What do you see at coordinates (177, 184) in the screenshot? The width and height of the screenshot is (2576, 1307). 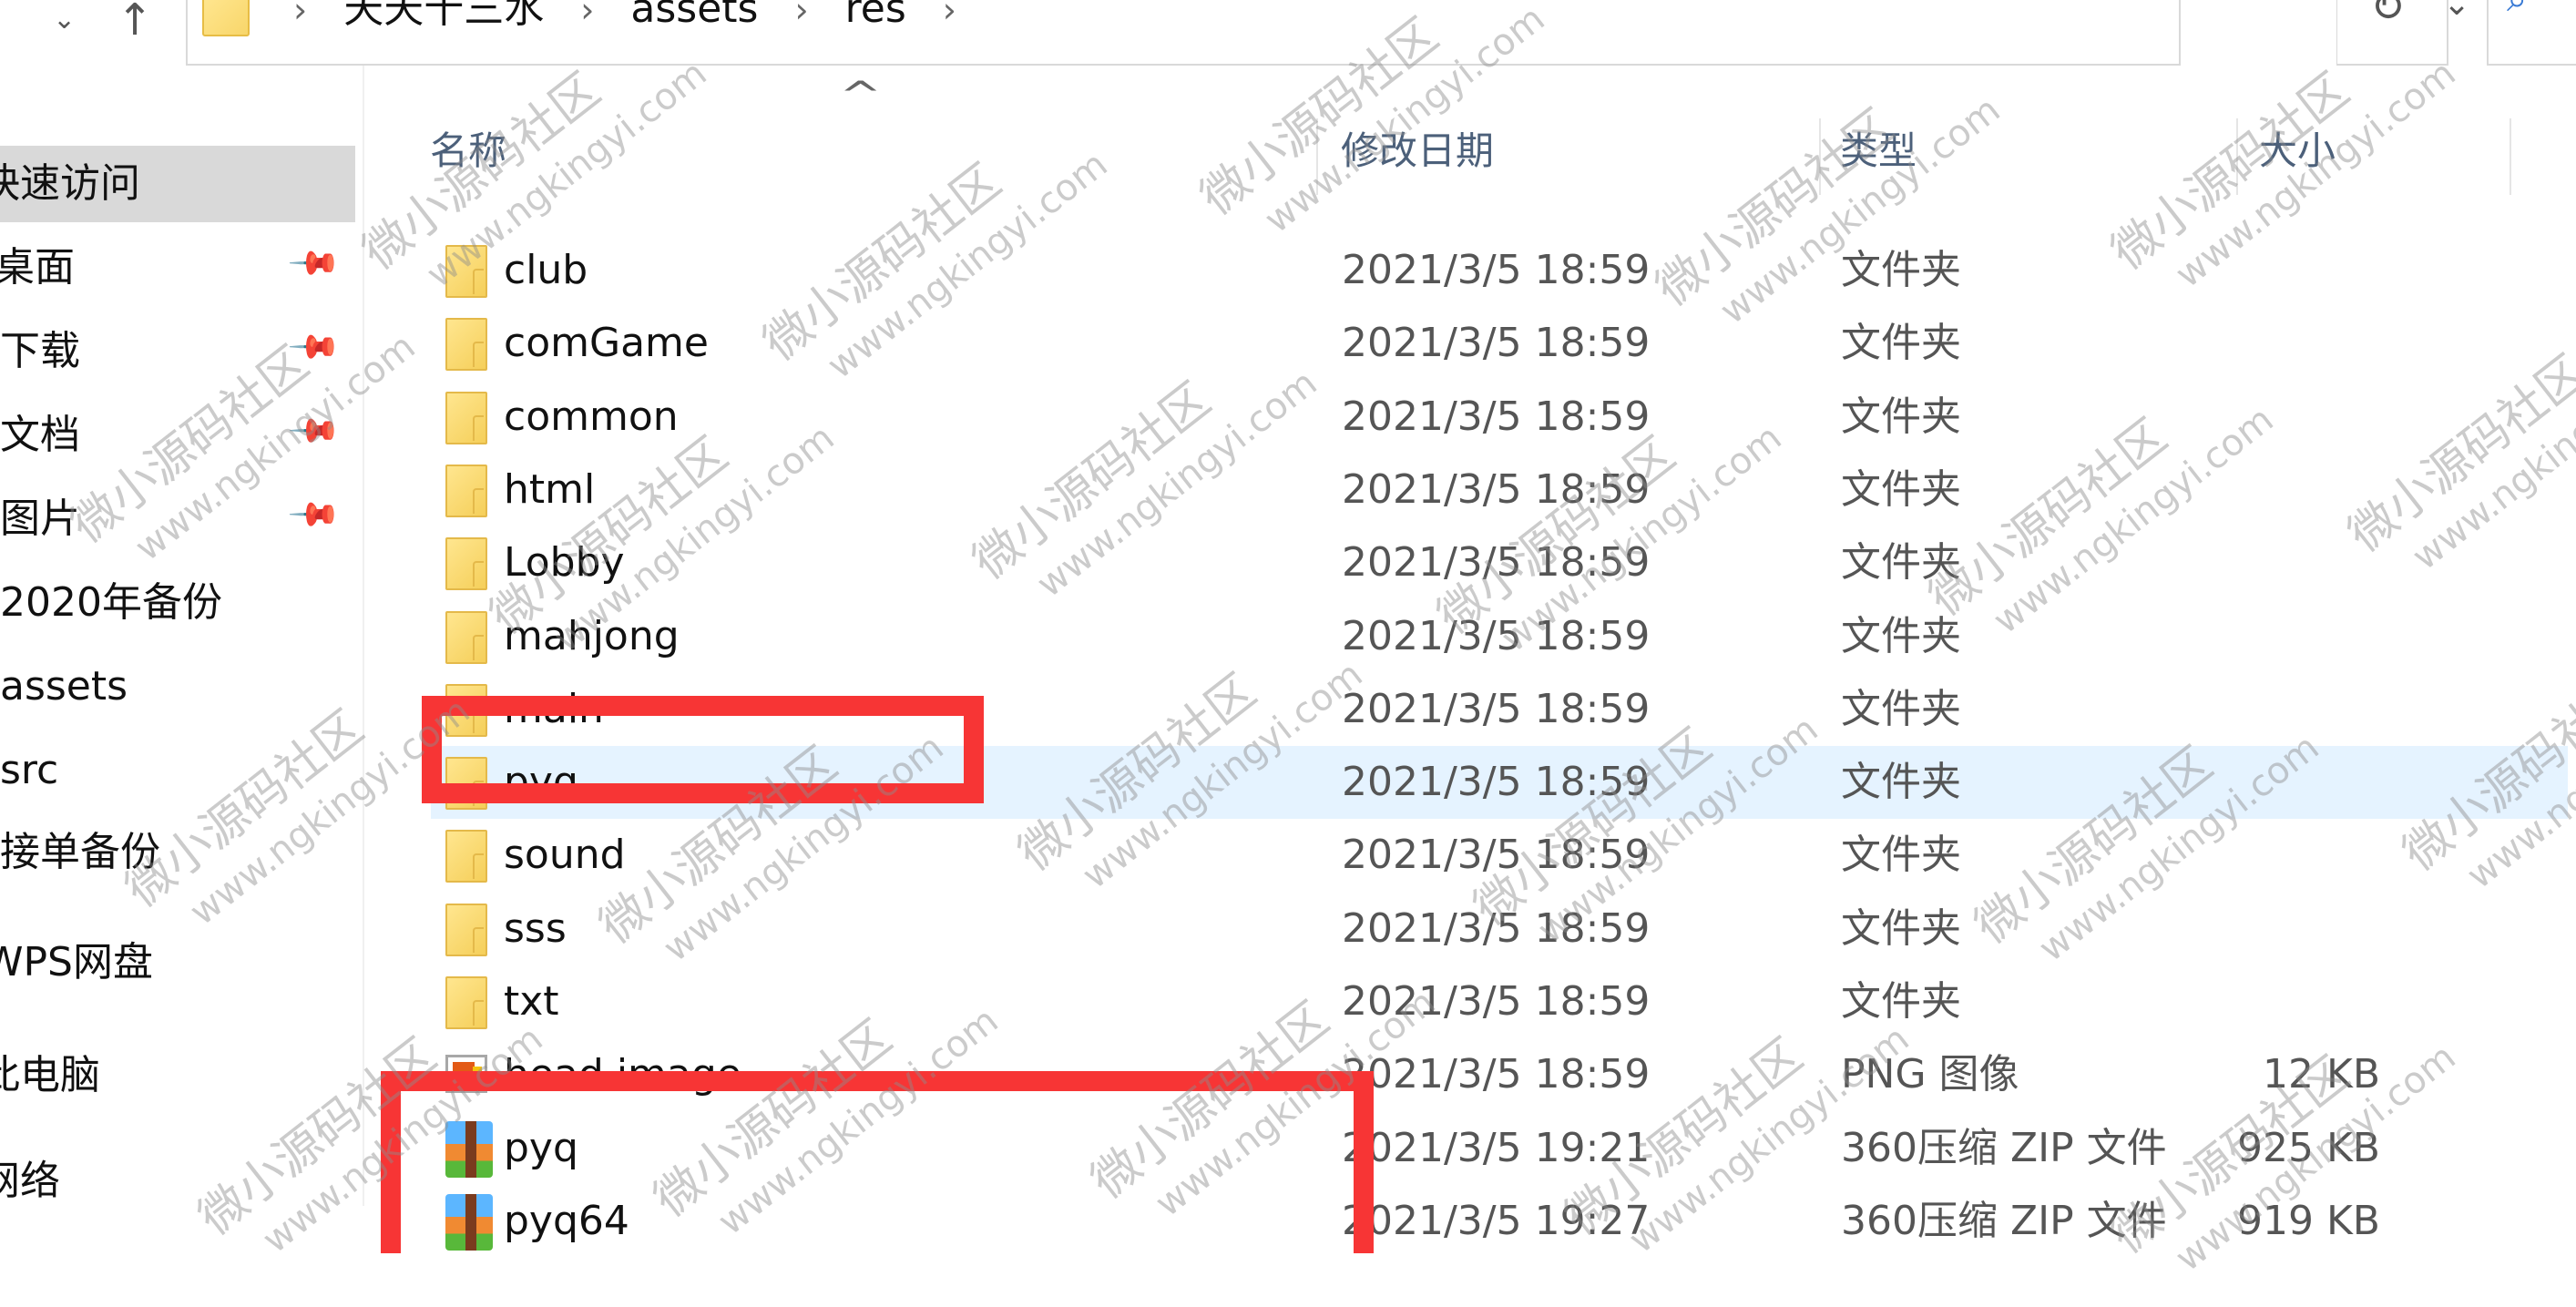 I see `sidebar-item-quick-access: 快速访问` at bounding box center [177, 184].